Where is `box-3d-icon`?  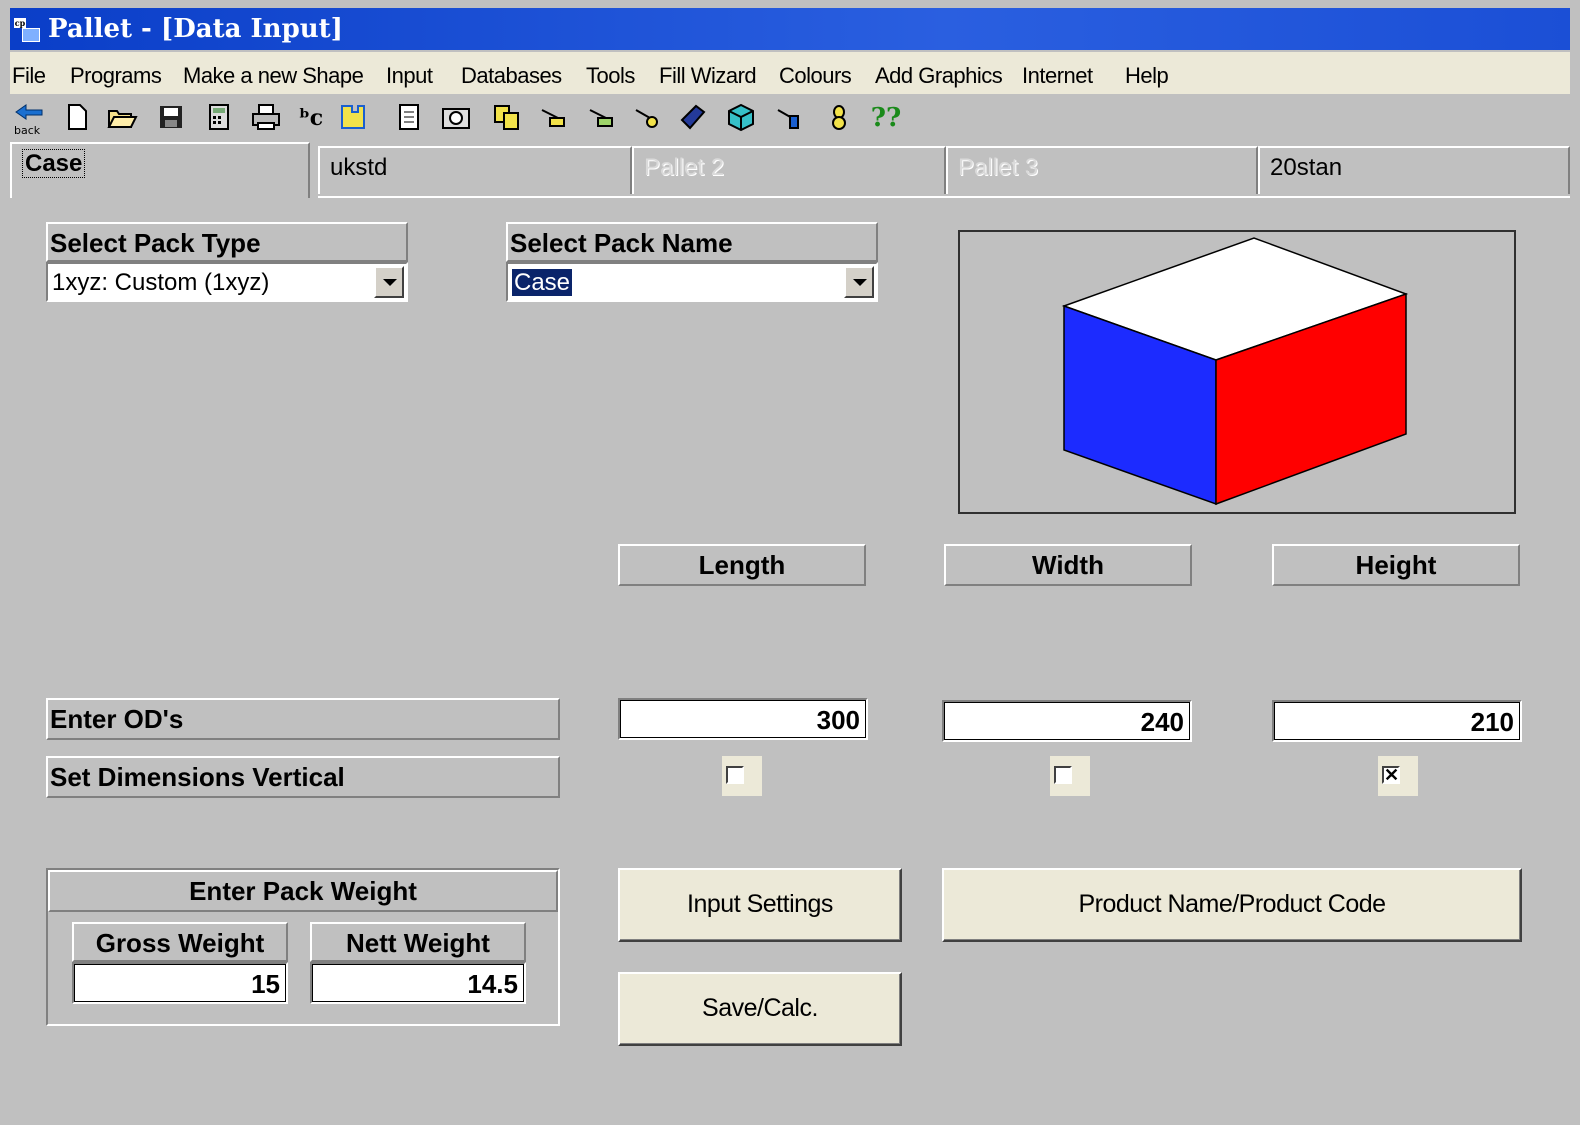 box-3d-icon is located at coordinates (741, 118).